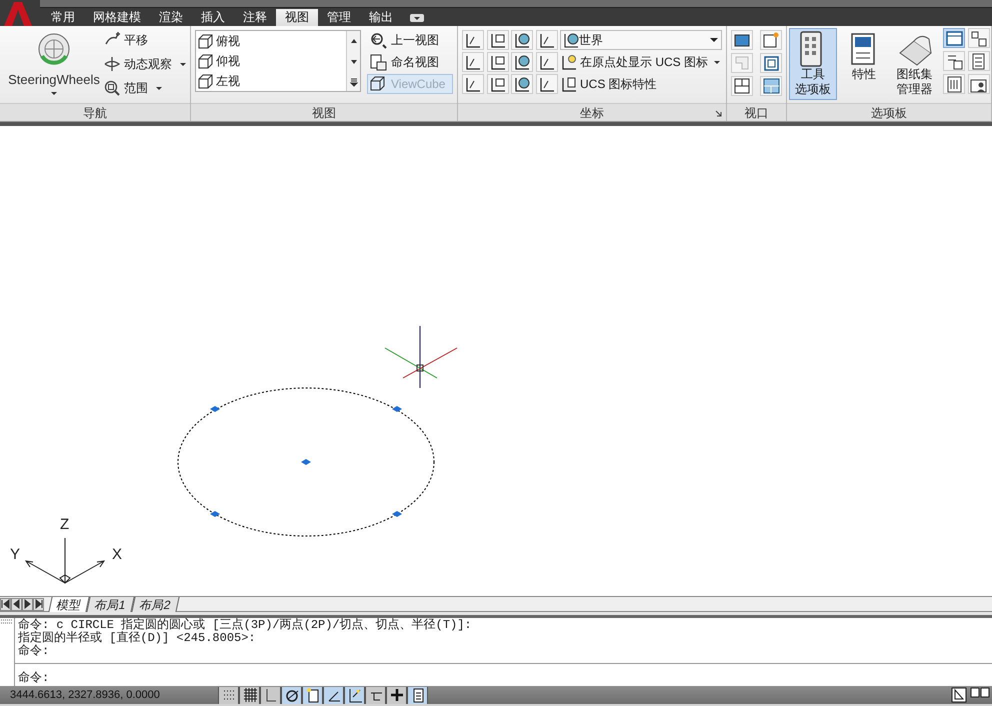 This screenshot has width=992, height=706. Describe the element at coordinates (297, 17) in the screenshot. I see `ribbon-tab: 视图` at that location.